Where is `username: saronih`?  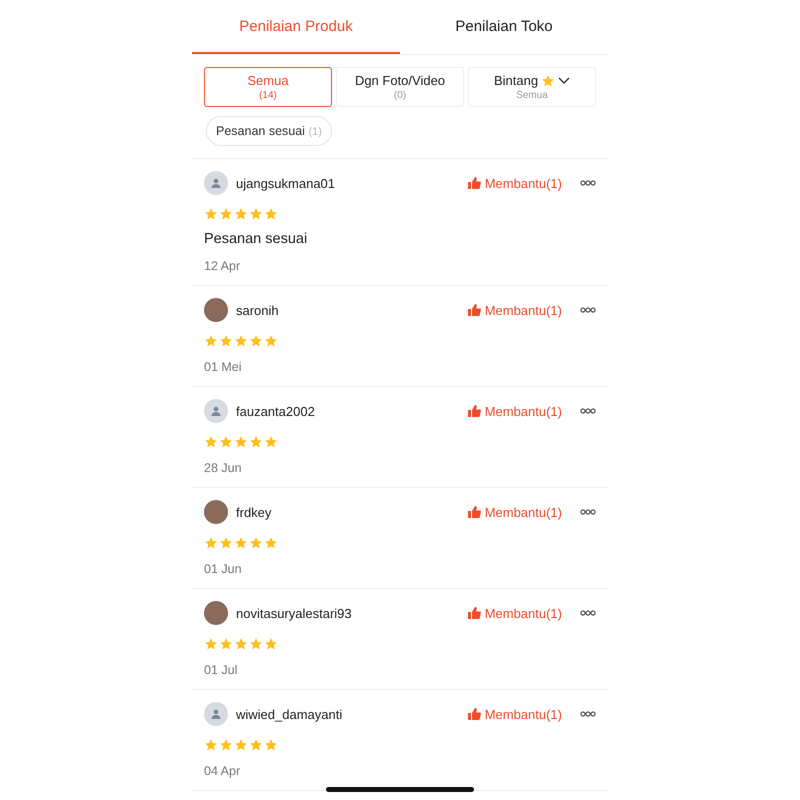 username: saronih is located at coordinates (258, 310).